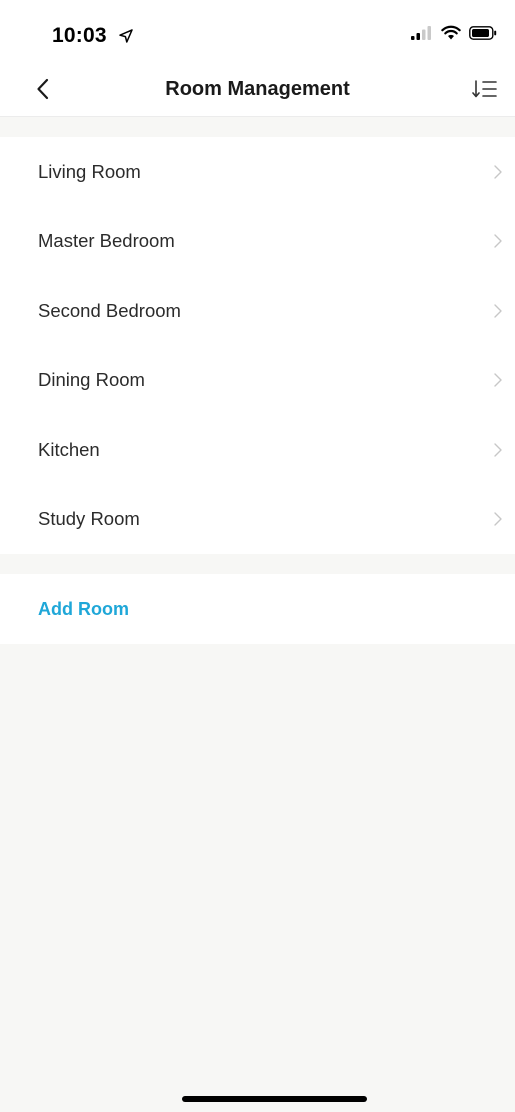 The width and height of the screenshot is (515, 1112). I want to click on sort-button, so click(485, 91).